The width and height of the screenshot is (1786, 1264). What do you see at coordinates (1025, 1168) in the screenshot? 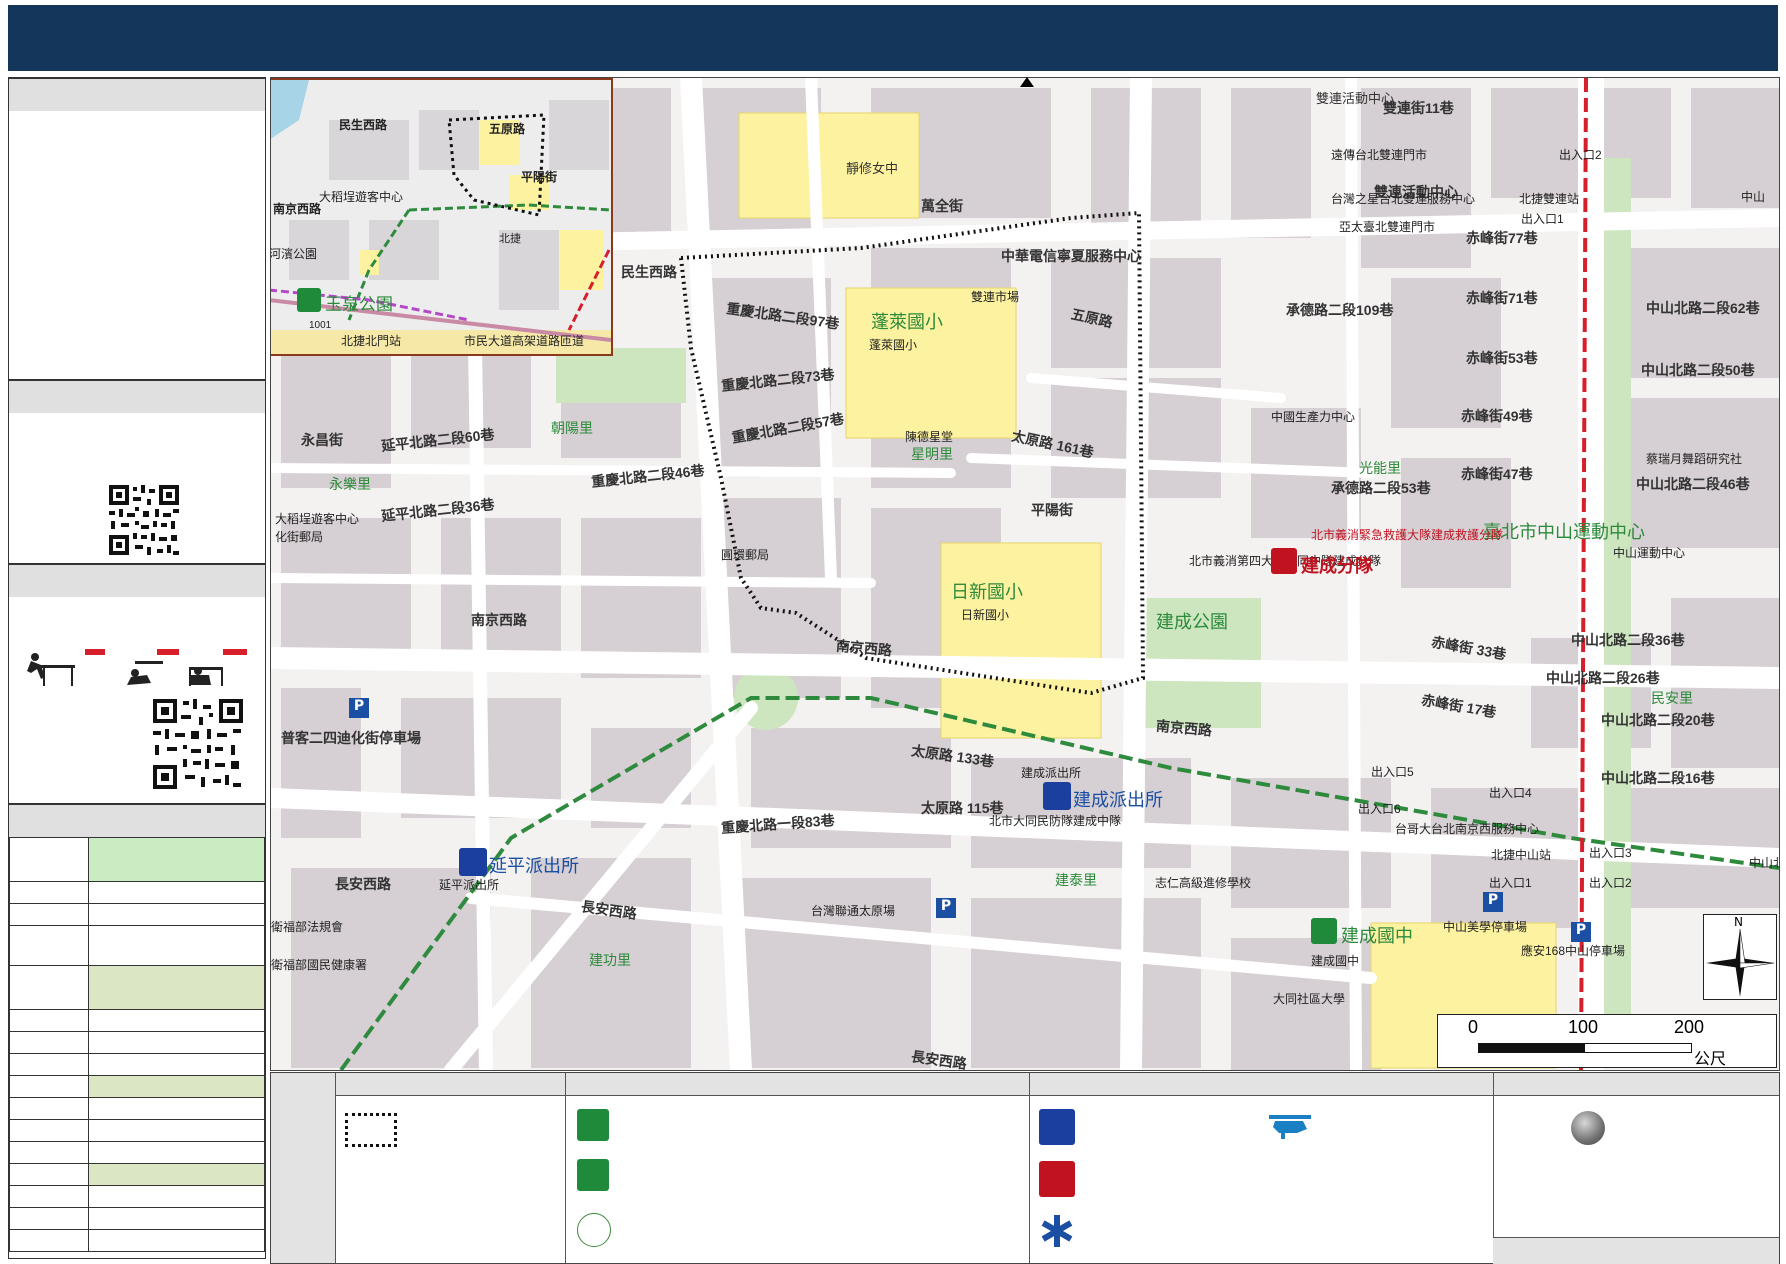
I see `legend` at bounding box center [1025, 1168].